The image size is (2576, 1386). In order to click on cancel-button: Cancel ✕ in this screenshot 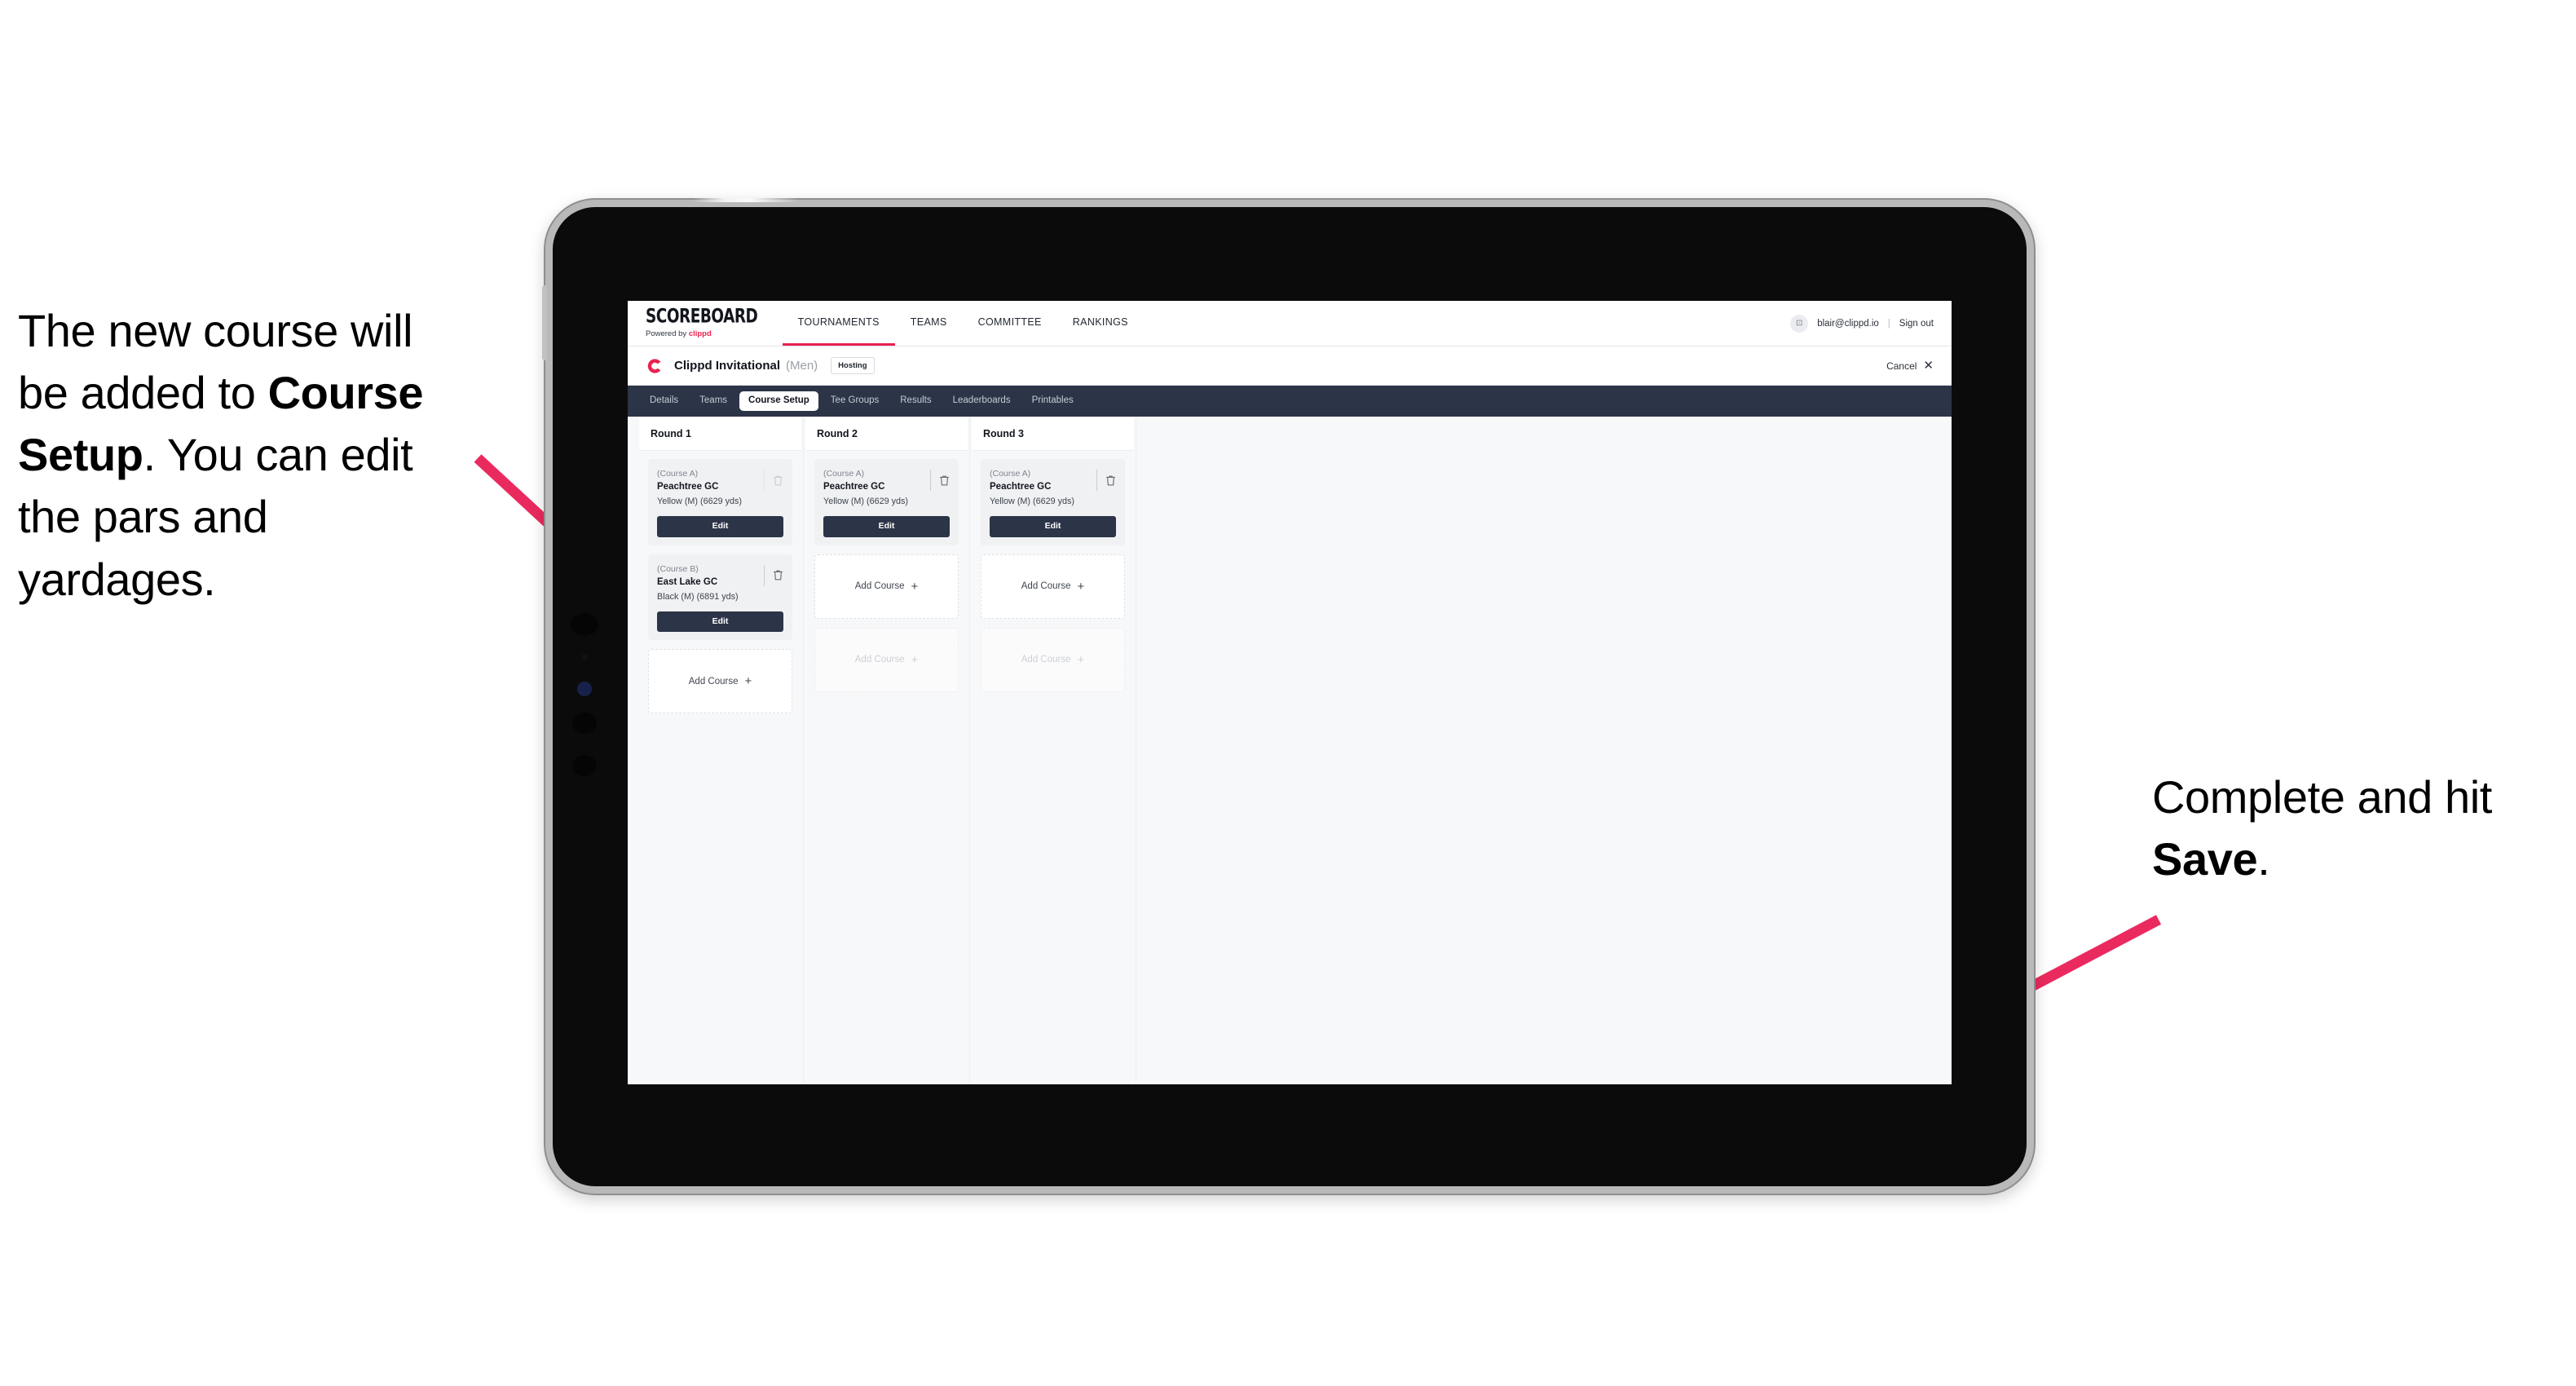, I will do `click(1910, 366)`.